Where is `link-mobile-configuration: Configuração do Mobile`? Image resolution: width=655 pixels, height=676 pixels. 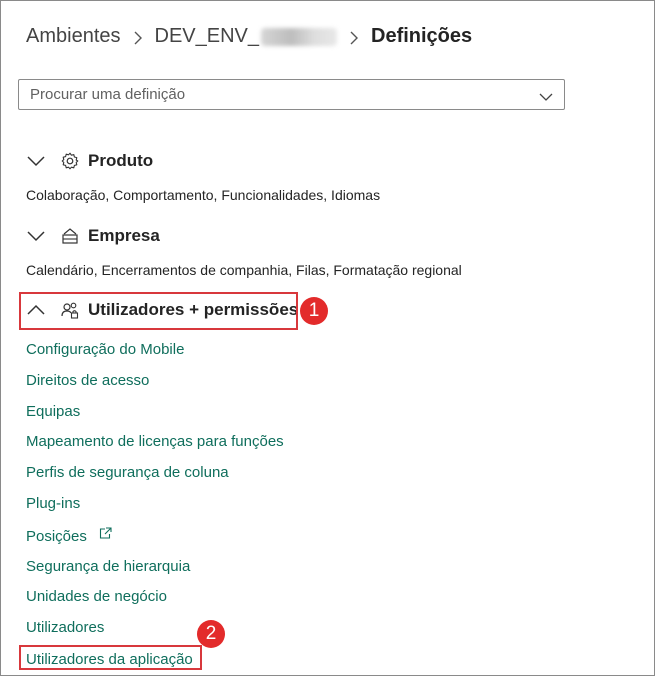 link-mobile-configuration: Configuração do Mobile is located at coordinates (105, 349).